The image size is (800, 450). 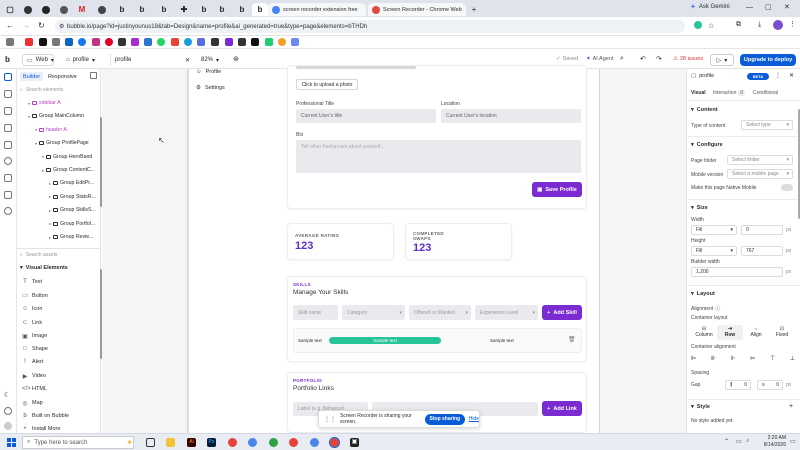 I want to click on tree-item: ▾ Group HeroBand, so click(x=67, y=157).